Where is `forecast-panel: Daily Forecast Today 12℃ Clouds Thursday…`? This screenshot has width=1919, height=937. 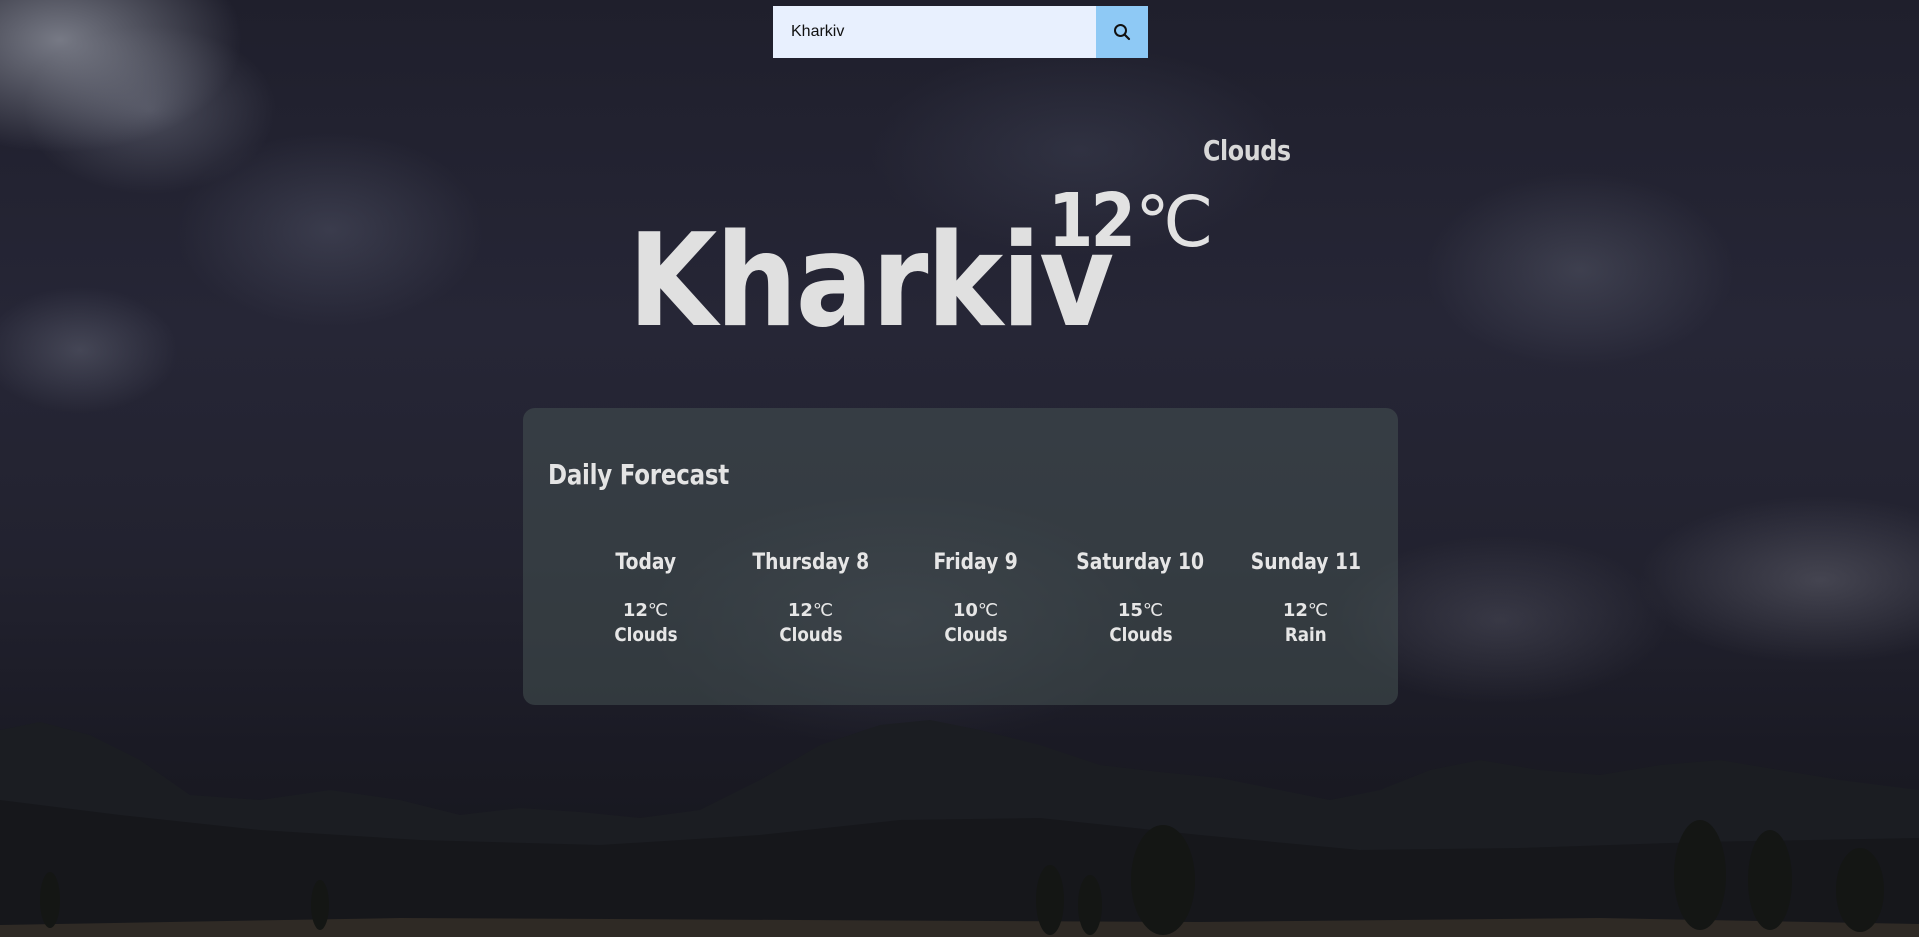 forecast-panel: Daily Forecast Today 12℃ Clouds Thursday… is located at coordinates (960, 556).